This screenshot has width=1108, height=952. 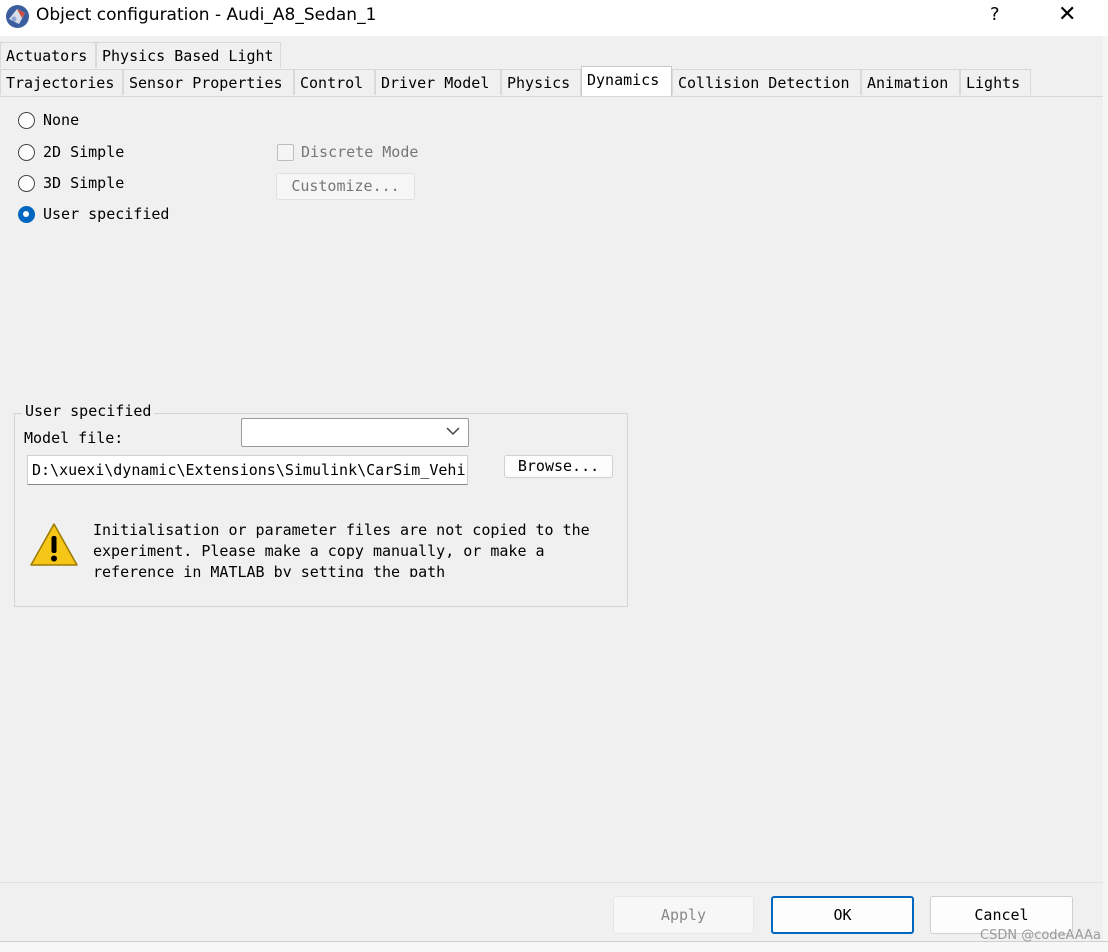 I want to click on apply-button: Apply, so click(x=683, y=915).